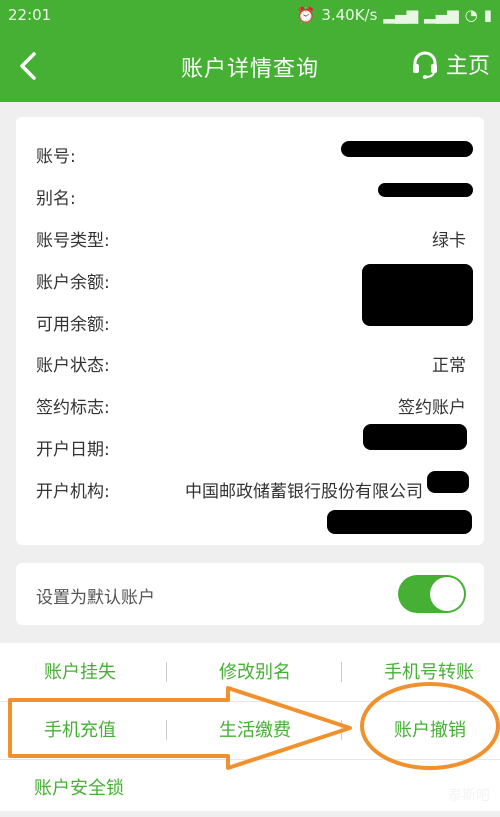  Describe the element at coordinates (73, 241) in the screenshot. I see `detail-label: 账号类型:` at that location.